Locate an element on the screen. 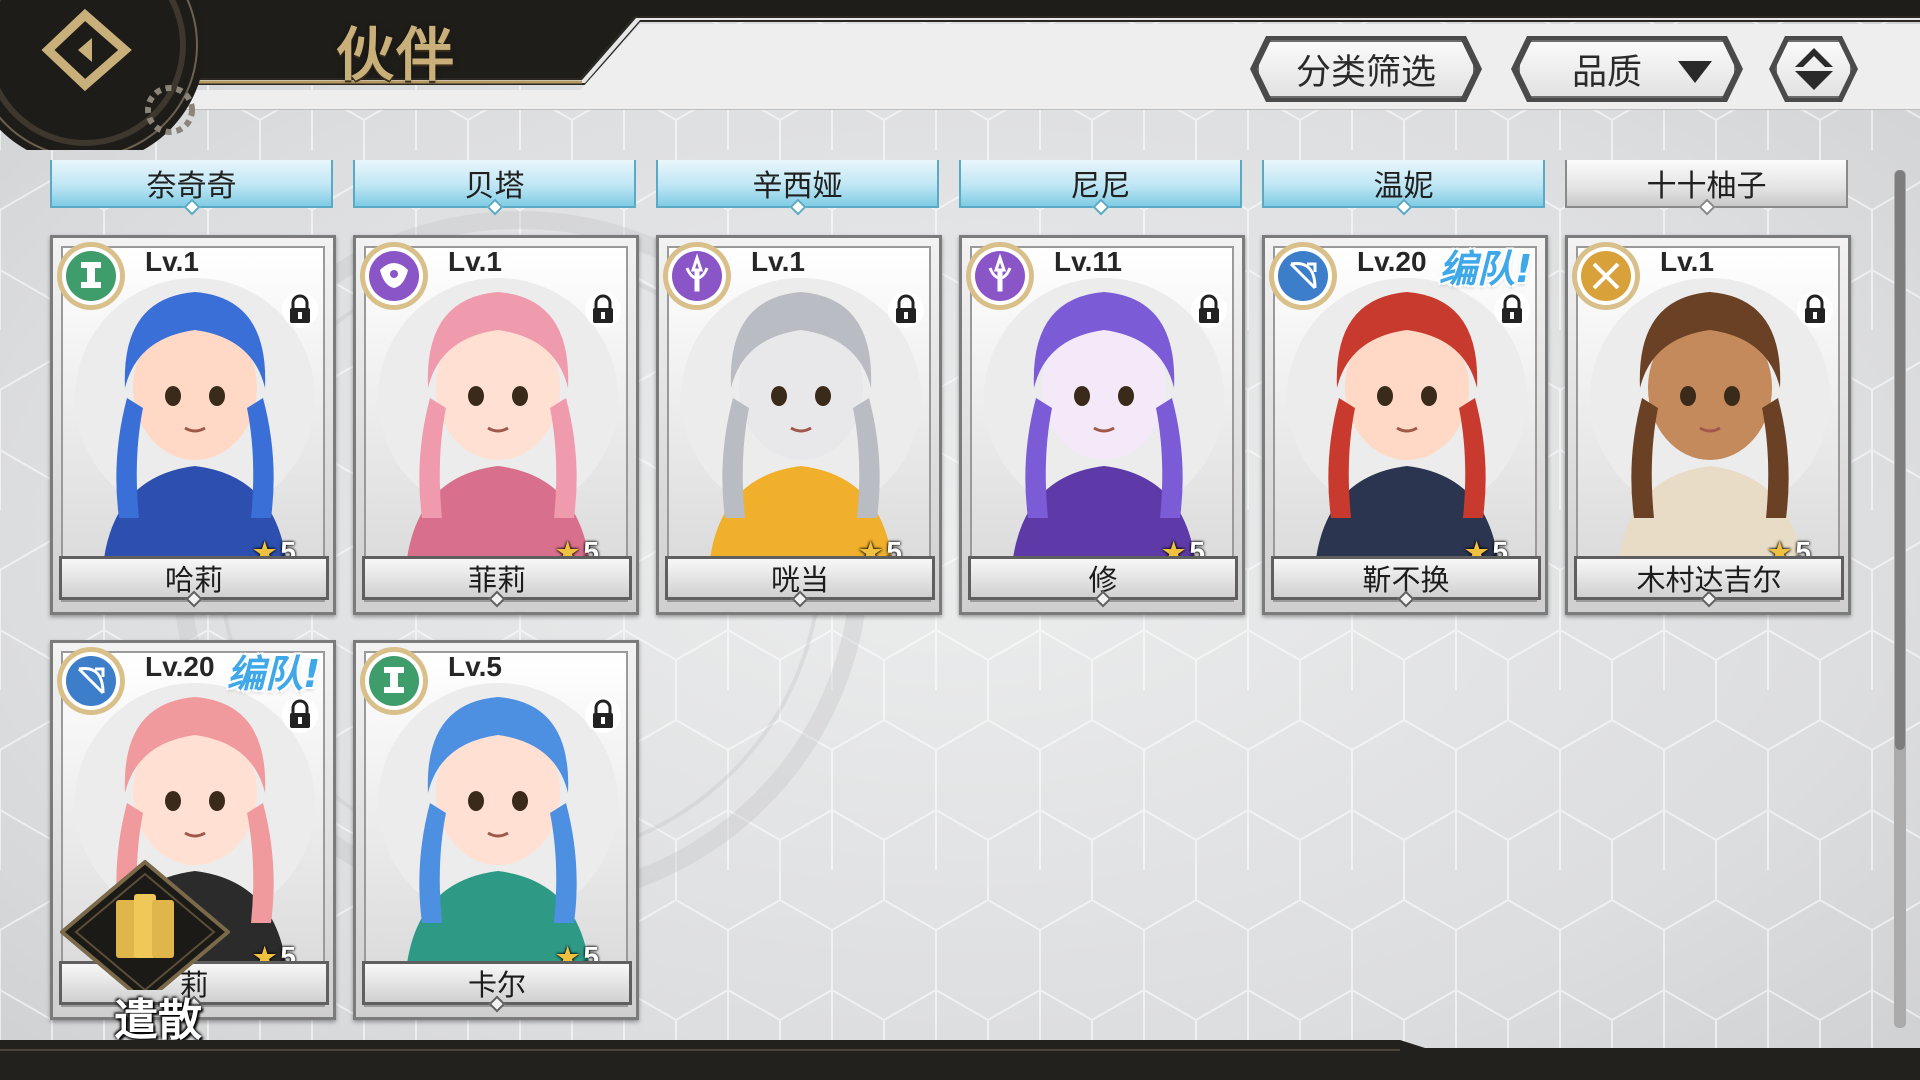 Image resolution: width=1920 pixels, height=1080 pixels. level-label: Lv.11 is located at coordinates (1088, 261).